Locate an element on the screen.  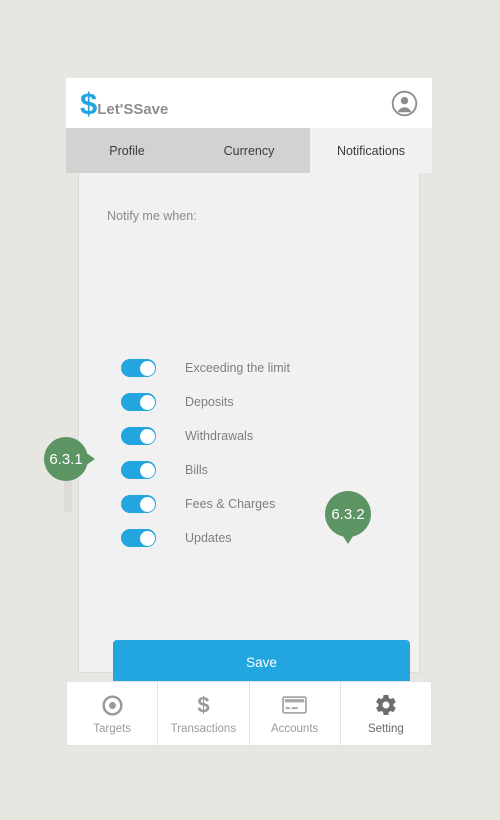
tab-notifications-label: Notifications is located at coordinates (371, 150).